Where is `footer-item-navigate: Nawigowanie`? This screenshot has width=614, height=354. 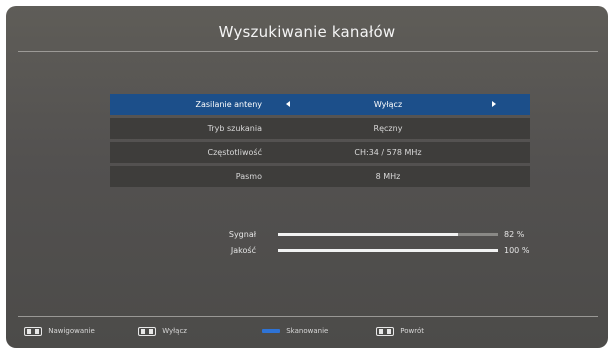
footer-item-navigate: Nawigowanie is located at coordinates (59, 331).